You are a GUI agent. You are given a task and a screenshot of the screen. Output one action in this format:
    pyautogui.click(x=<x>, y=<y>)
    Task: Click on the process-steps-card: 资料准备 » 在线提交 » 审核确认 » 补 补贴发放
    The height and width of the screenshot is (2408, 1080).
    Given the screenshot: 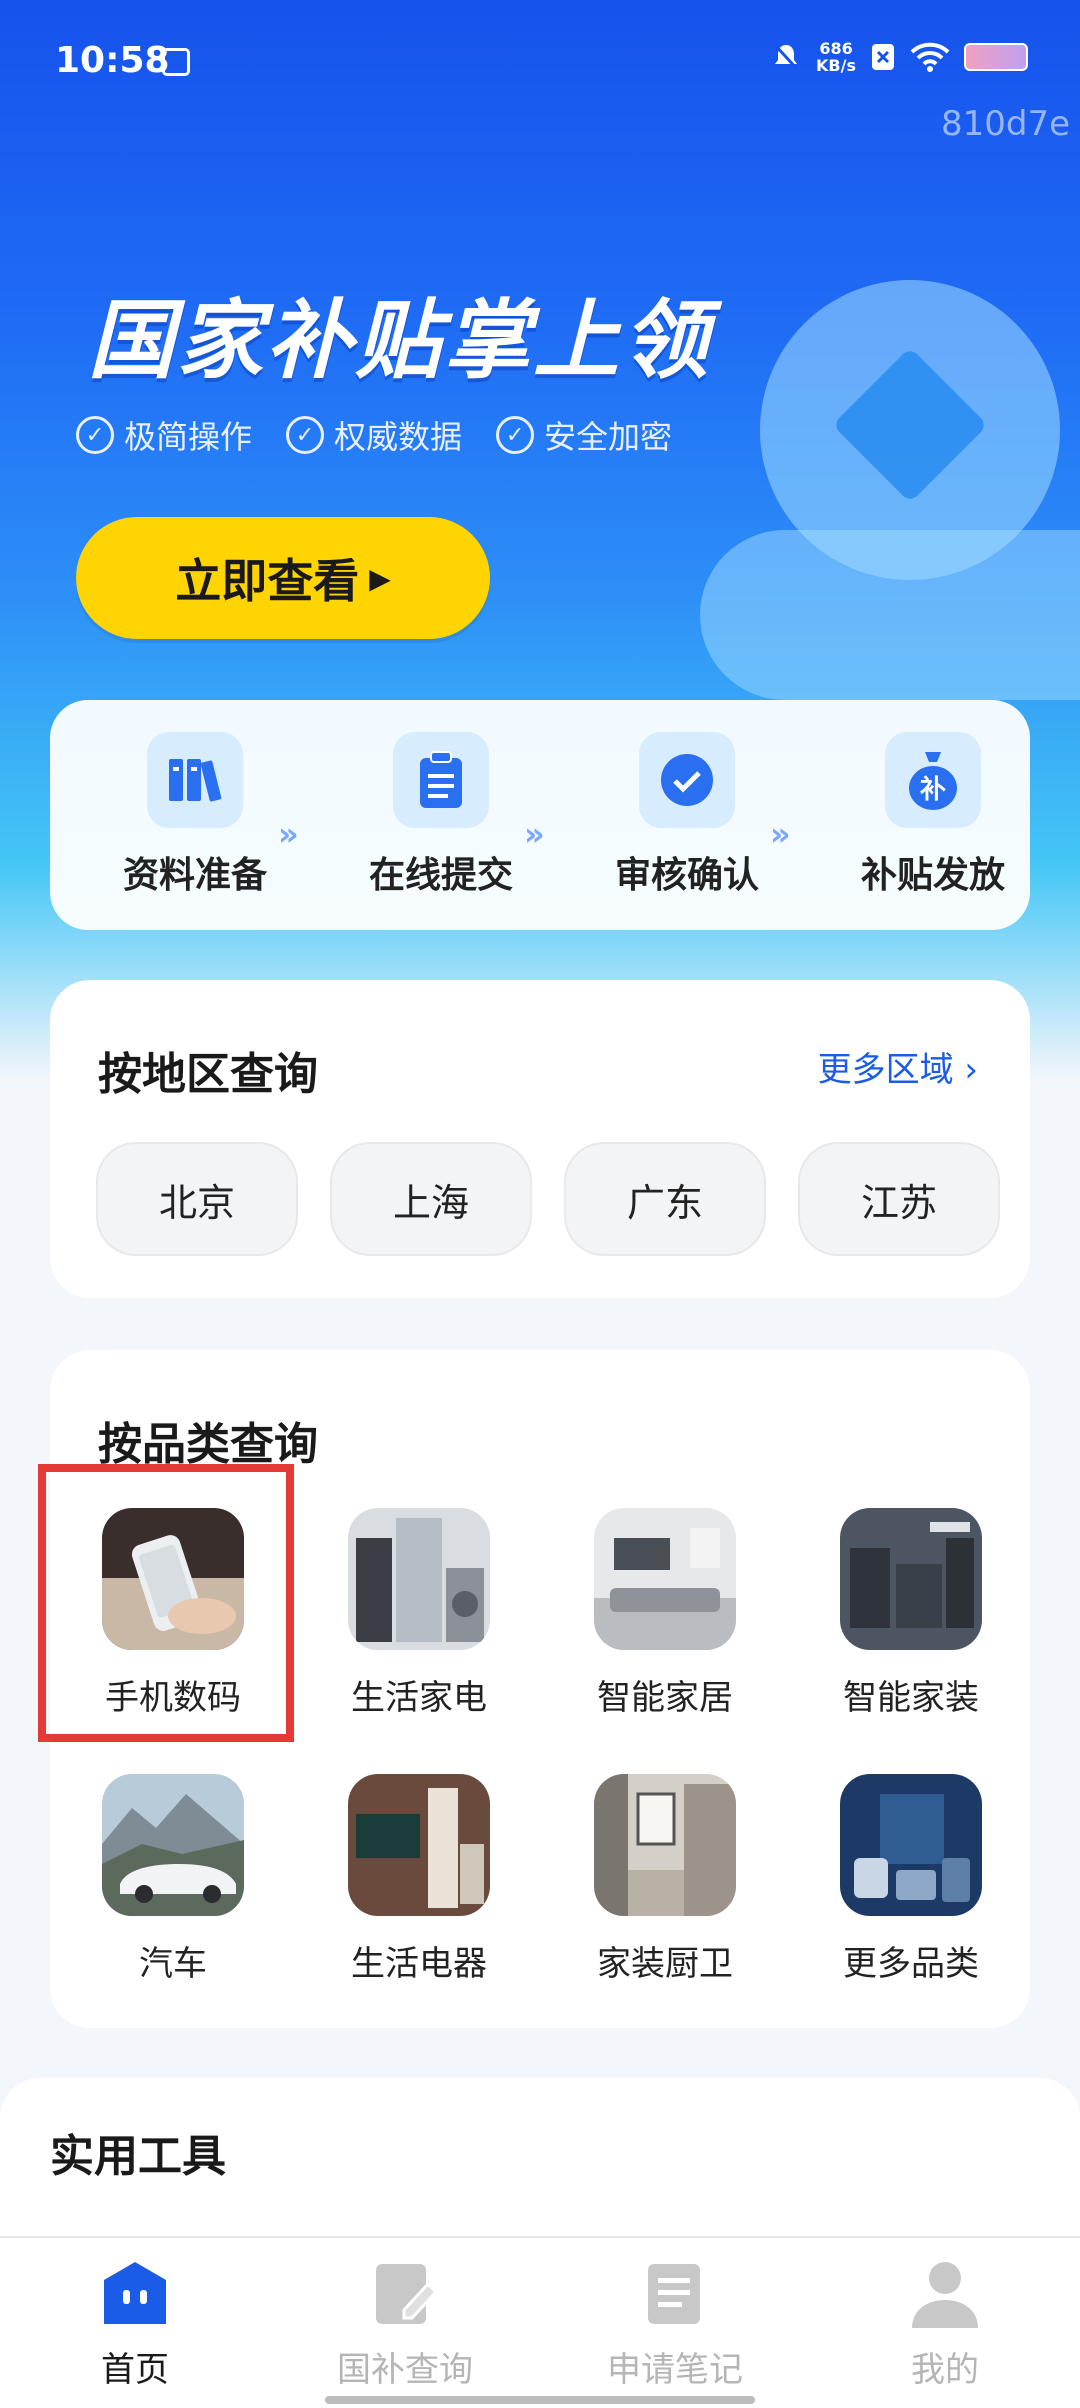 What is the action you would take?
    pyautogui.click(x=540, y=815)
    